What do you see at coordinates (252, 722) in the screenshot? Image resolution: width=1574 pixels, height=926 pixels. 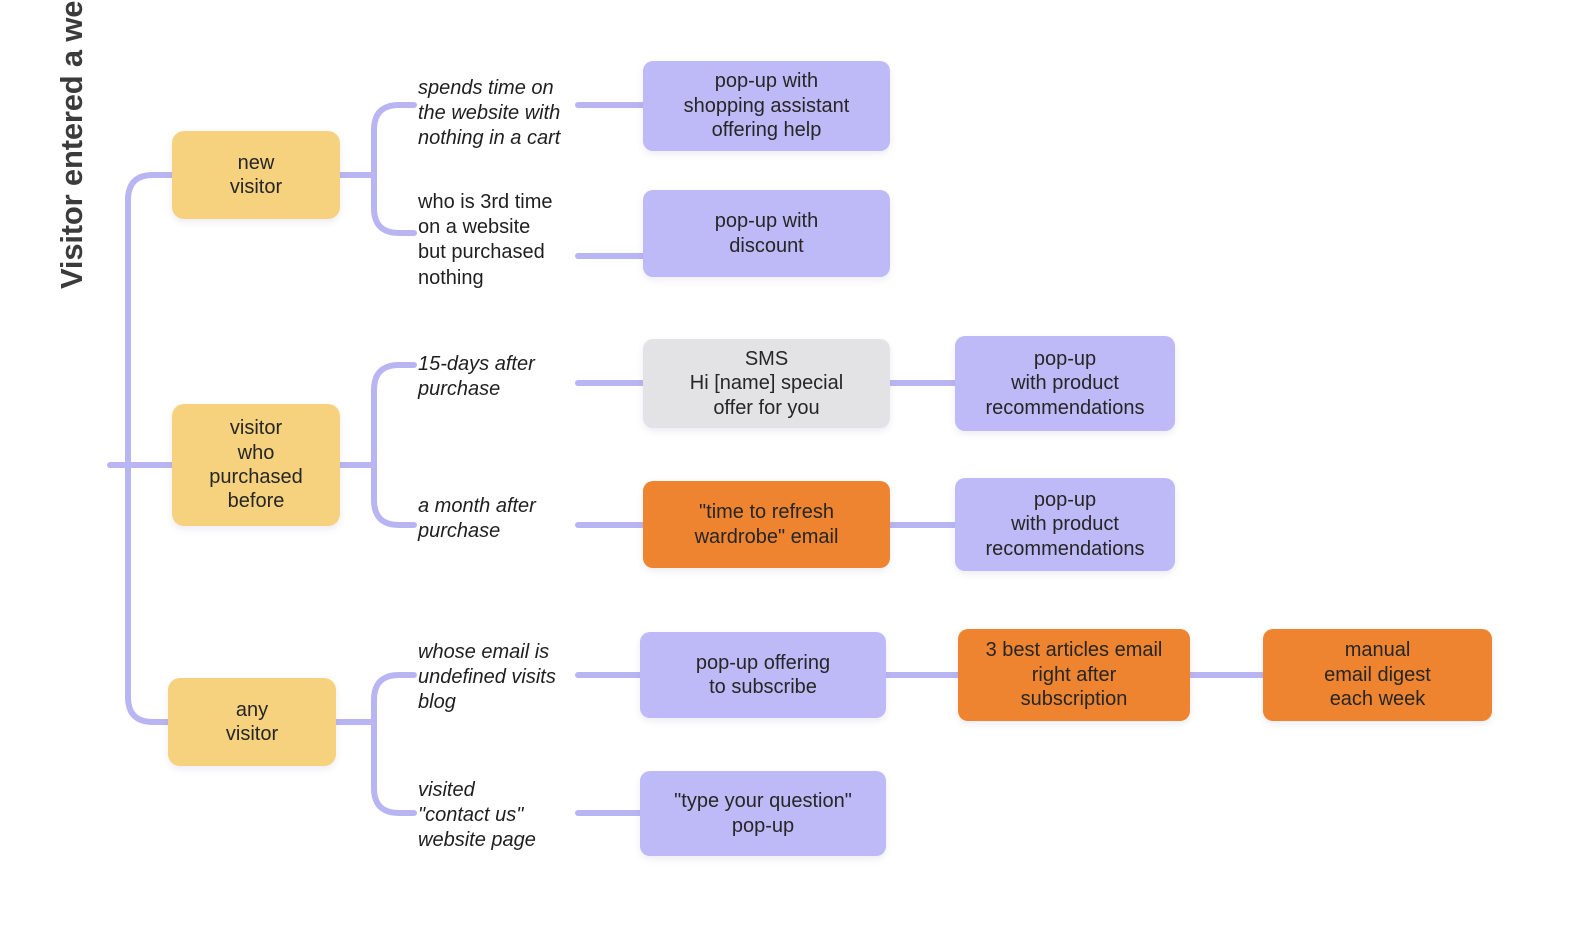 I see `segment-any-visitor: any visitor` at bounding box center [252, 722].